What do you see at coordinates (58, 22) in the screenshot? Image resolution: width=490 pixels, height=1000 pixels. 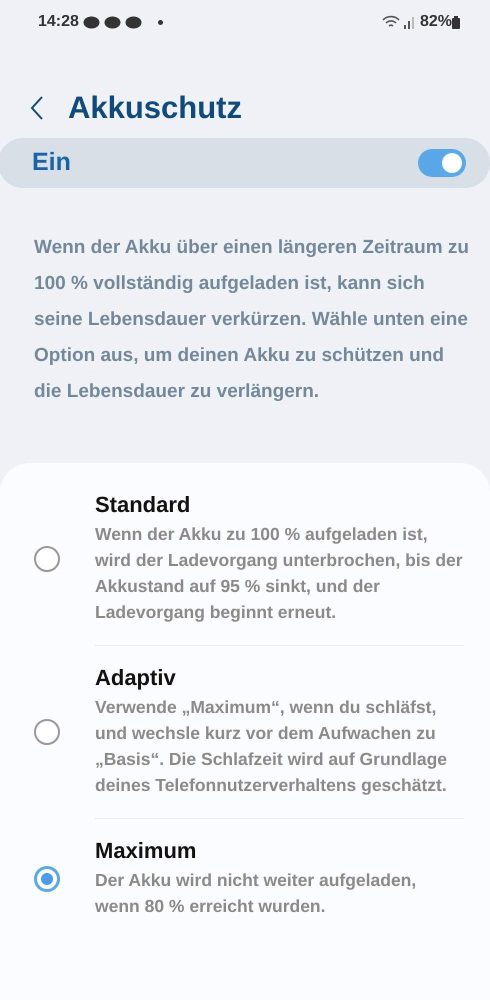 I see `status-time: 14:28` at bounding box center [58, 22].